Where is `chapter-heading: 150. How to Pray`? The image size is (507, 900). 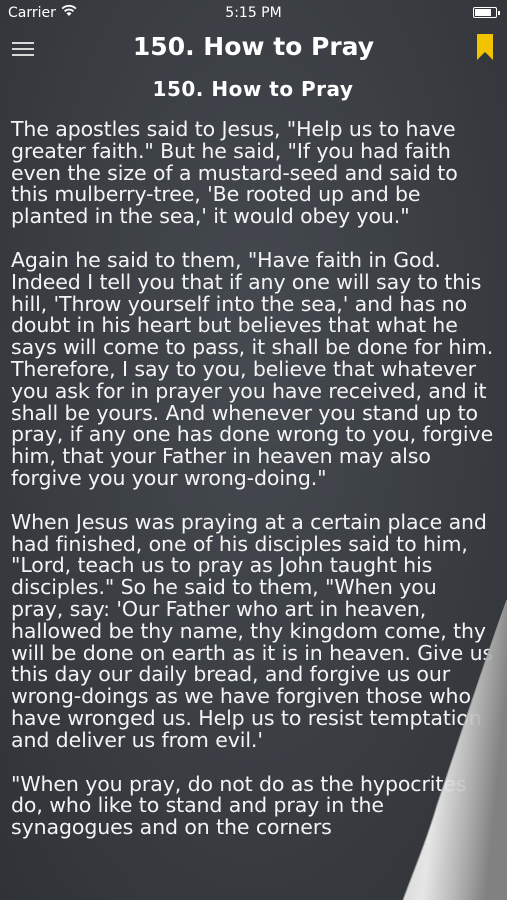 chapter-heading: 150. How to Pray is located at coordinates (253, 89).